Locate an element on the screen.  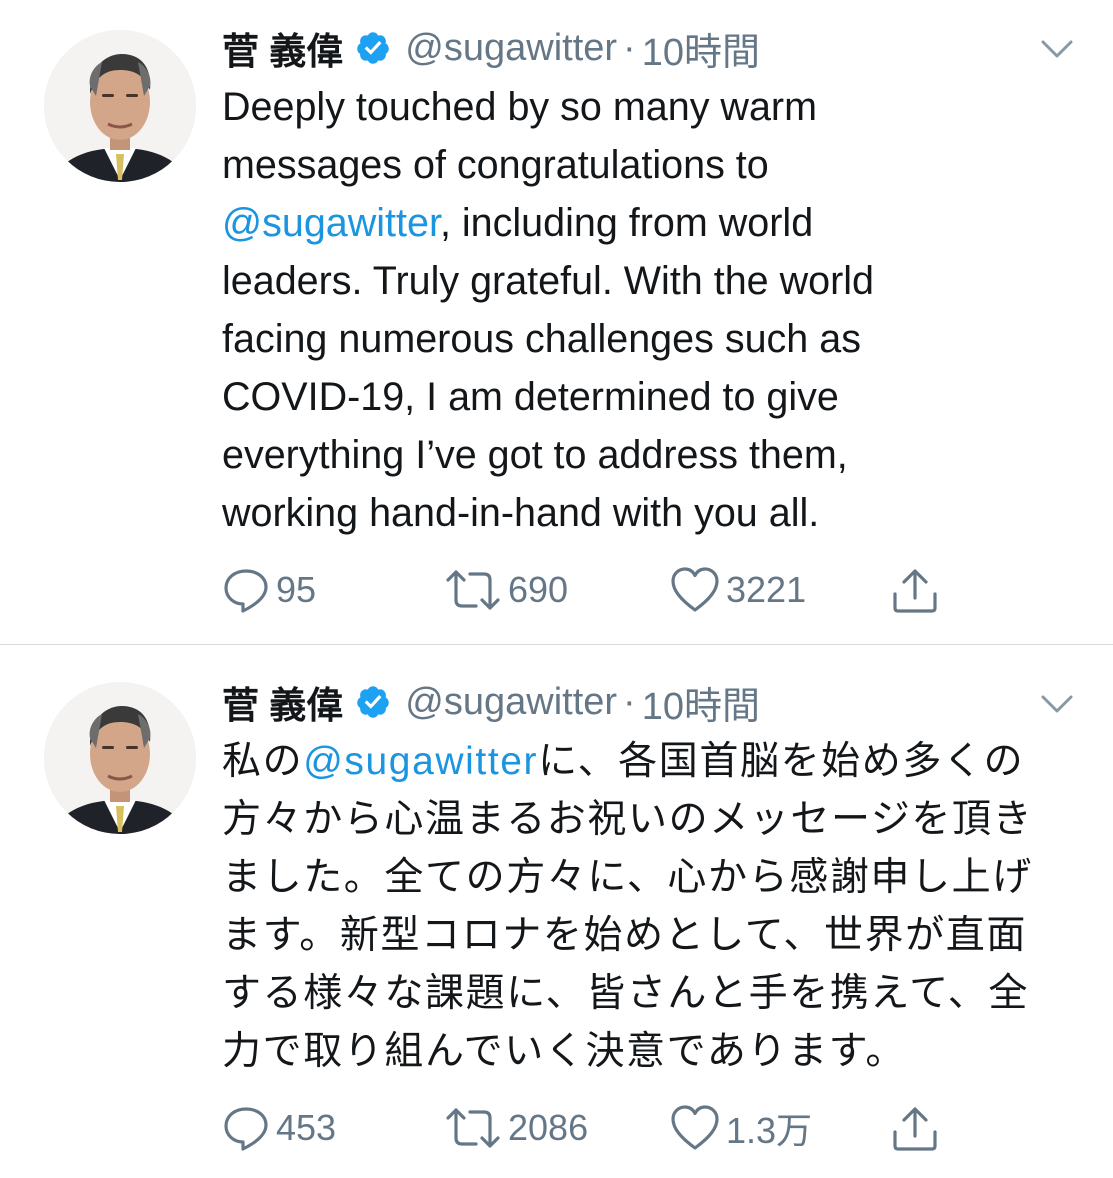
tweet-text-segment: 力で取り組んでいく決意であります。 is located at coordinates (564, 1051).